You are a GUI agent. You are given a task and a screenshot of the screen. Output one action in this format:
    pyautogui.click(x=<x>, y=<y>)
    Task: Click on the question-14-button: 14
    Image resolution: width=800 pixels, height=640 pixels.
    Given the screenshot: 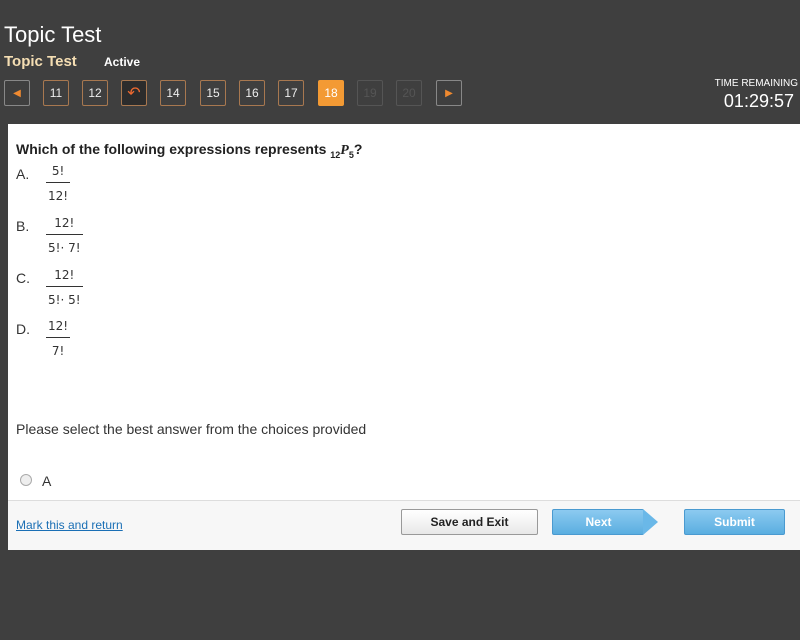 What is the action you would take?
    pyautogui.click(x=173, y=93)
    